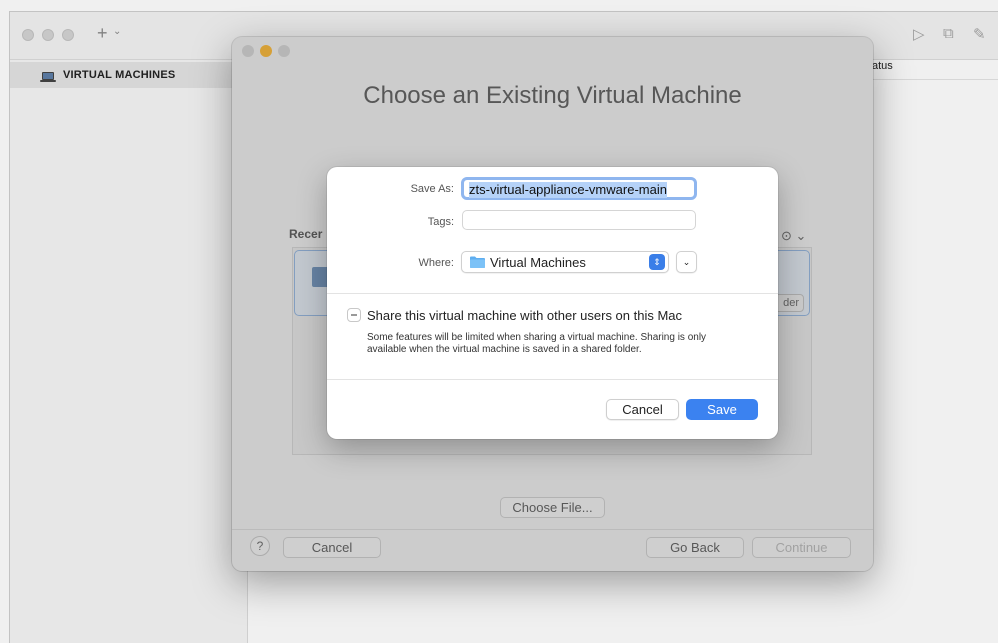 The width and height of the screenshot is (998, 643). What do you see at coordinates (538, 262) in the screenshot?
I see `where-value: Virtual Machines` at bounding box center [538, 262].